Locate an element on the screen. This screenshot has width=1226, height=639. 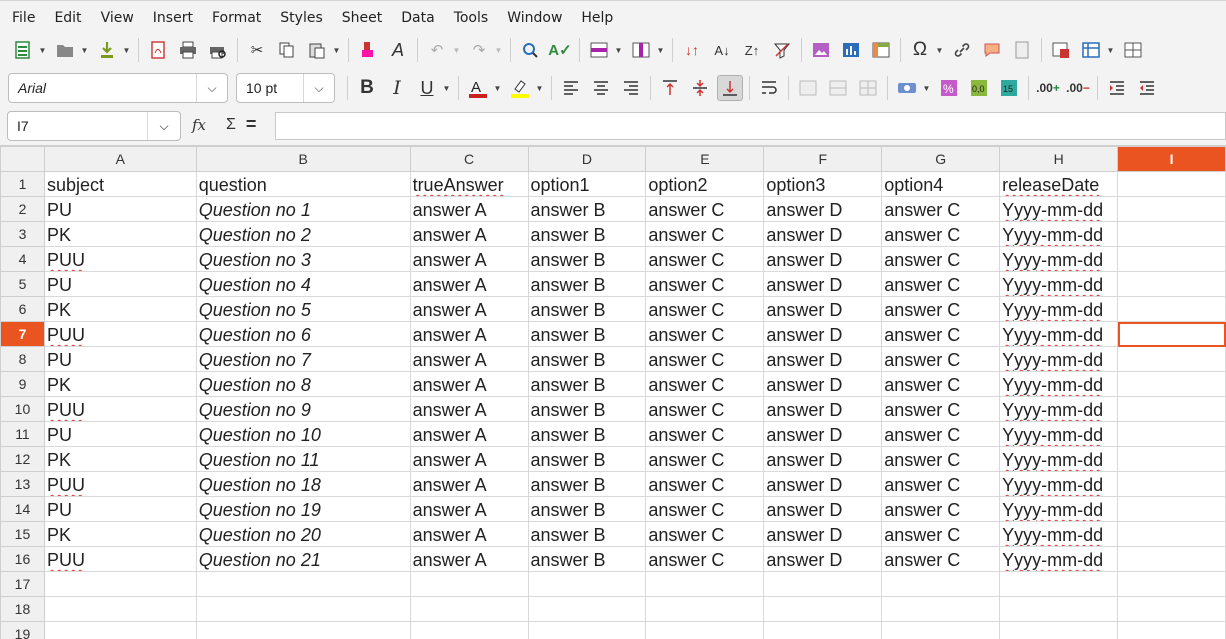
cell-b18 is located at coordinates (303, 609).